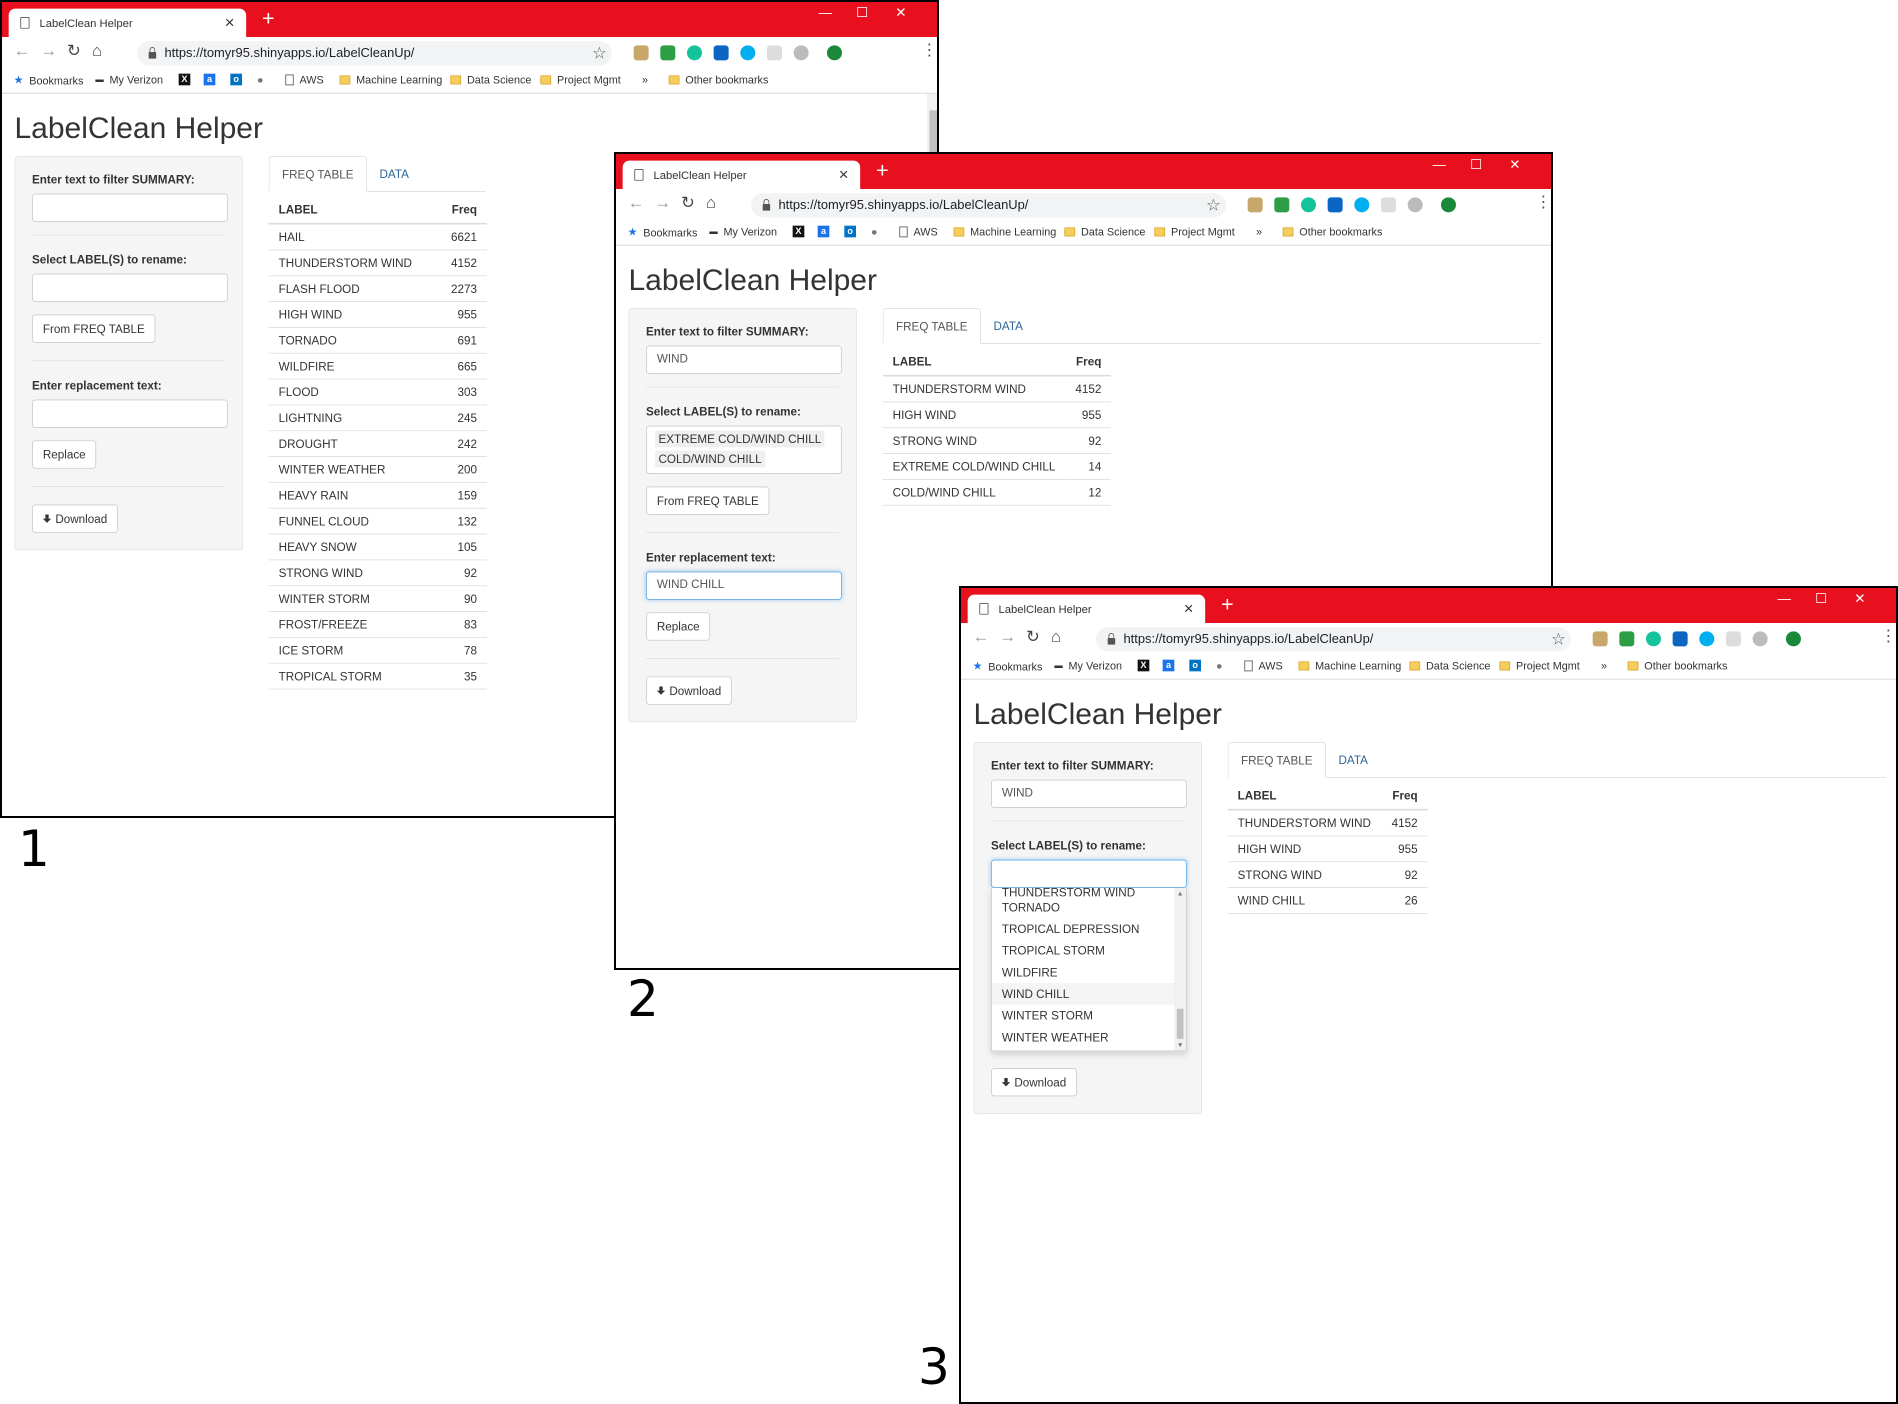  What do you see at coordinates (1089, 929) in the screenshot?
I see `dropdown-option: TROPICAL DEPRESSION` at bounding box center [1089, 929].